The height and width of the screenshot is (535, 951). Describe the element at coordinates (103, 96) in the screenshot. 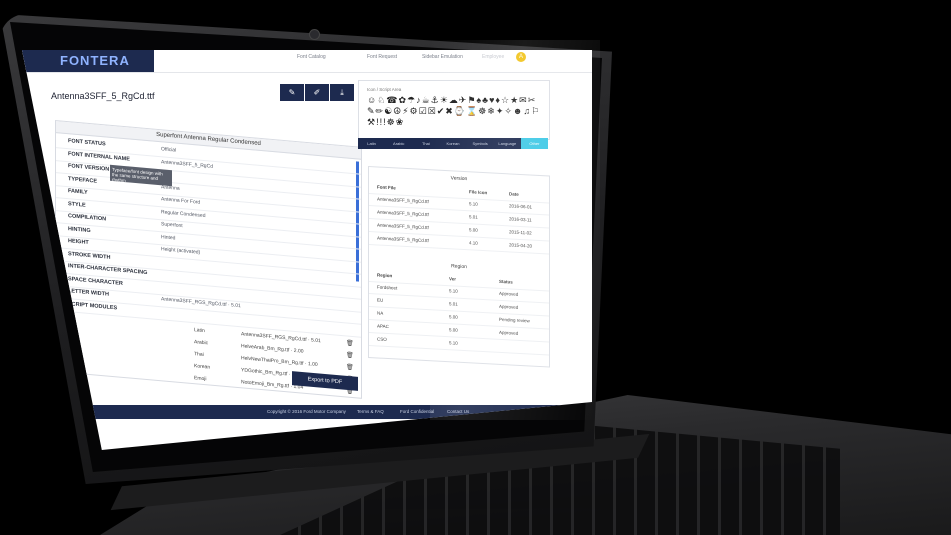

I see `file-name: Antenna3SFF_5_RgCd.ttf` at that location.